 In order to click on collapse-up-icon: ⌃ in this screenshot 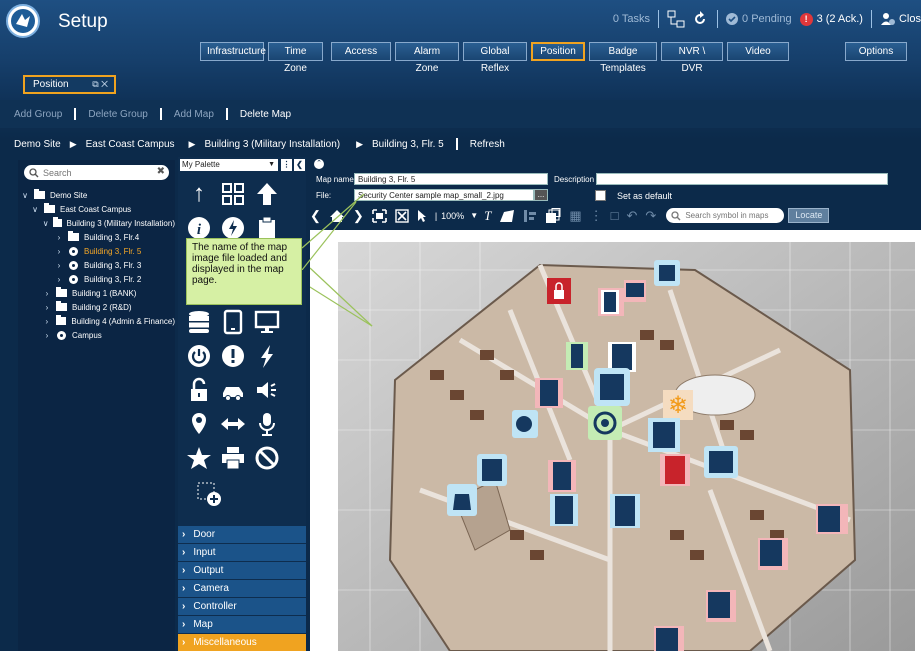, I will do `click(319, 164)`.